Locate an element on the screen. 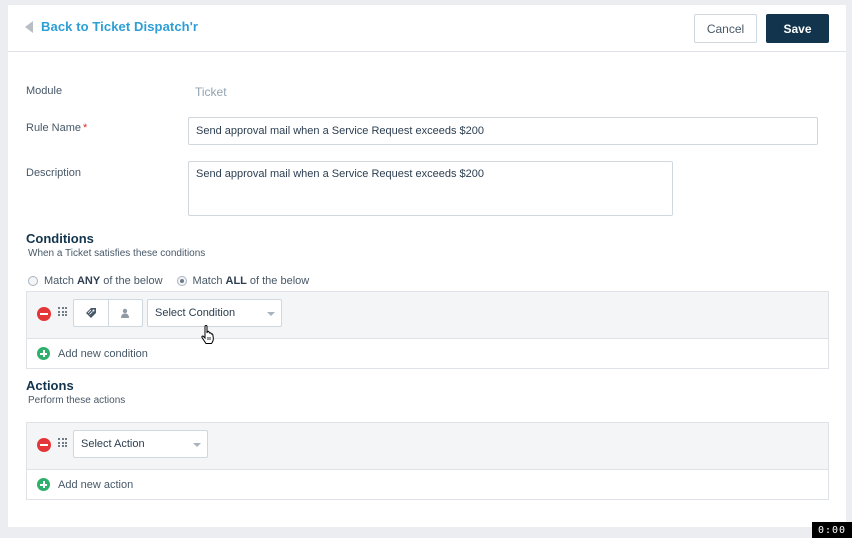 This screenshot has width=852, height=538. back-link: Back to Ticket Dispatch'r is located at coordinates (111, 26).